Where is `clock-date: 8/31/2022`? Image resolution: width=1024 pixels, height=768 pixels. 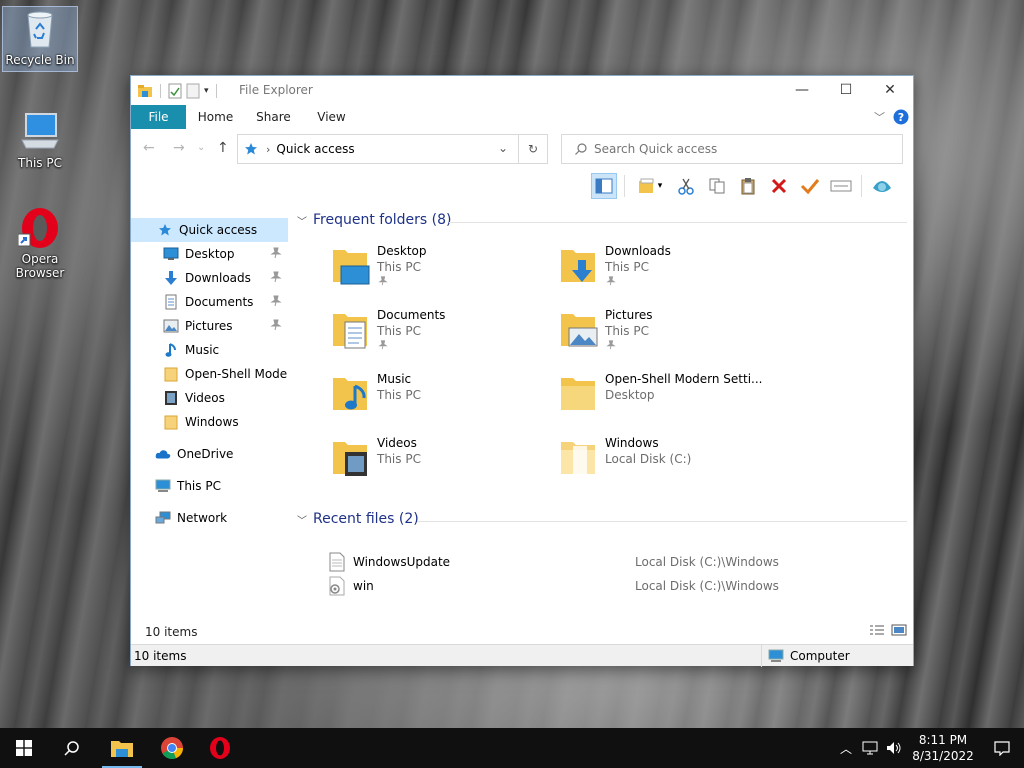 clock-date: 8/31/2022 is located at coordinates (943, 756).